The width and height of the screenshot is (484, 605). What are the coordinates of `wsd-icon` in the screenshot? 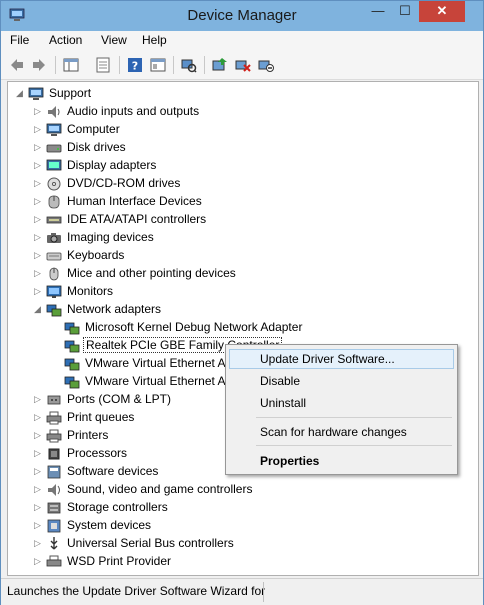 It's located at (54, 561).